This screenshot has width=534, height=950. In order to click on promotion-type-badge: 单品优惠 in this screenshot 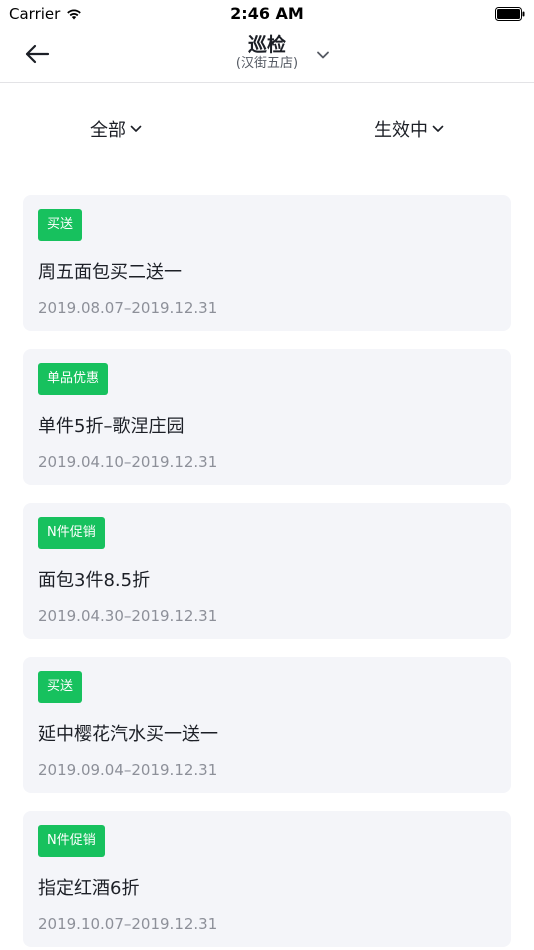, I will do `click(73, 379)`.